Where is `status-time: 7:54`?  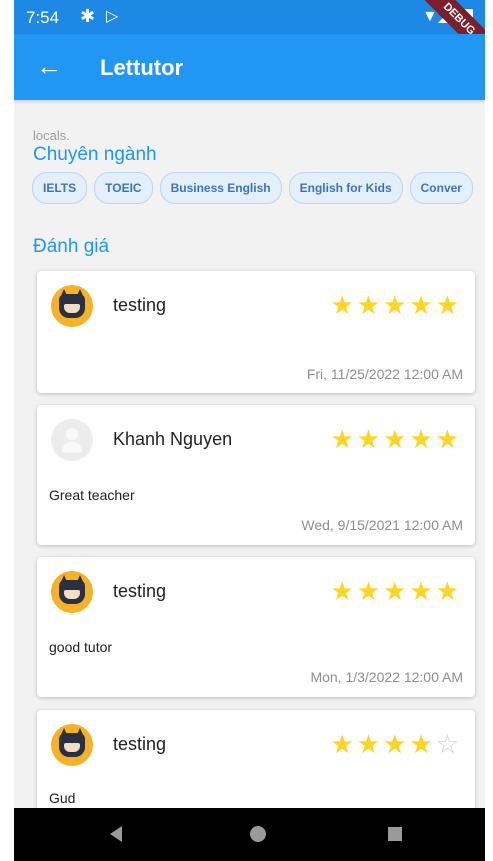 status-time: 7:54 is located at coordinates (43, 17).